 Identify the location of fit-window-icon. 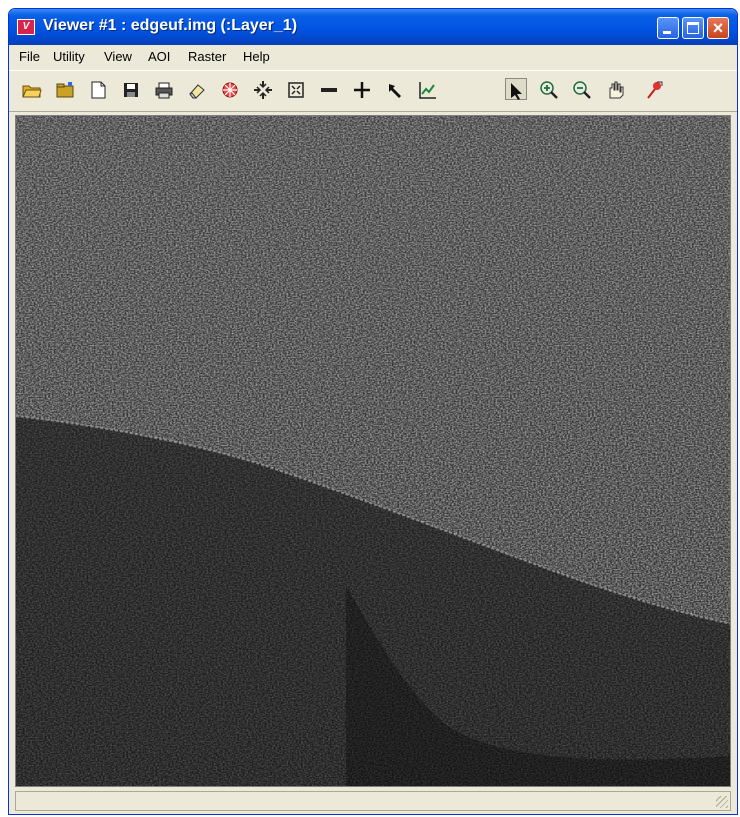
(296, 90).